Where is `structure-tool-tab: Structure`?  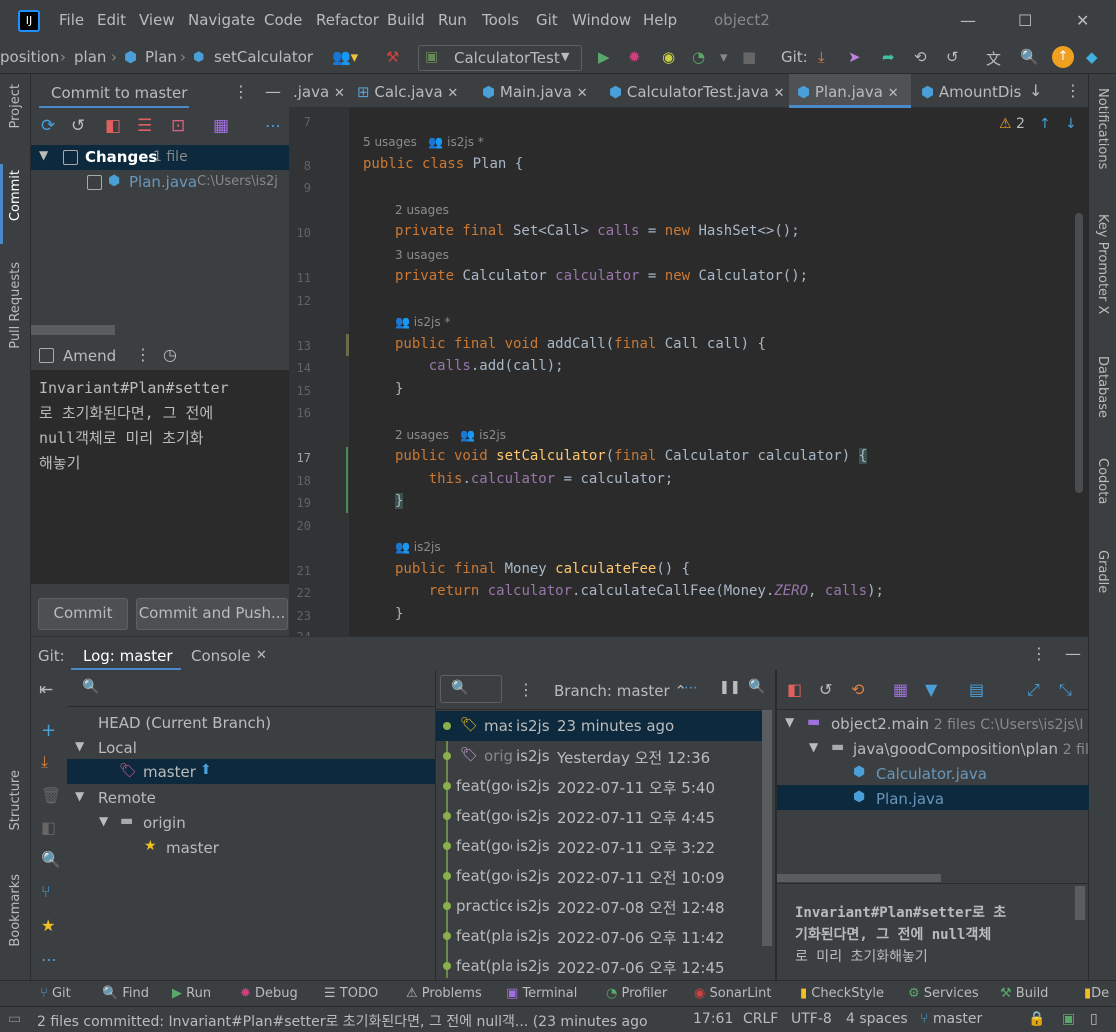
structure-tool-tab: Structure is located at coordinates (15, 800).